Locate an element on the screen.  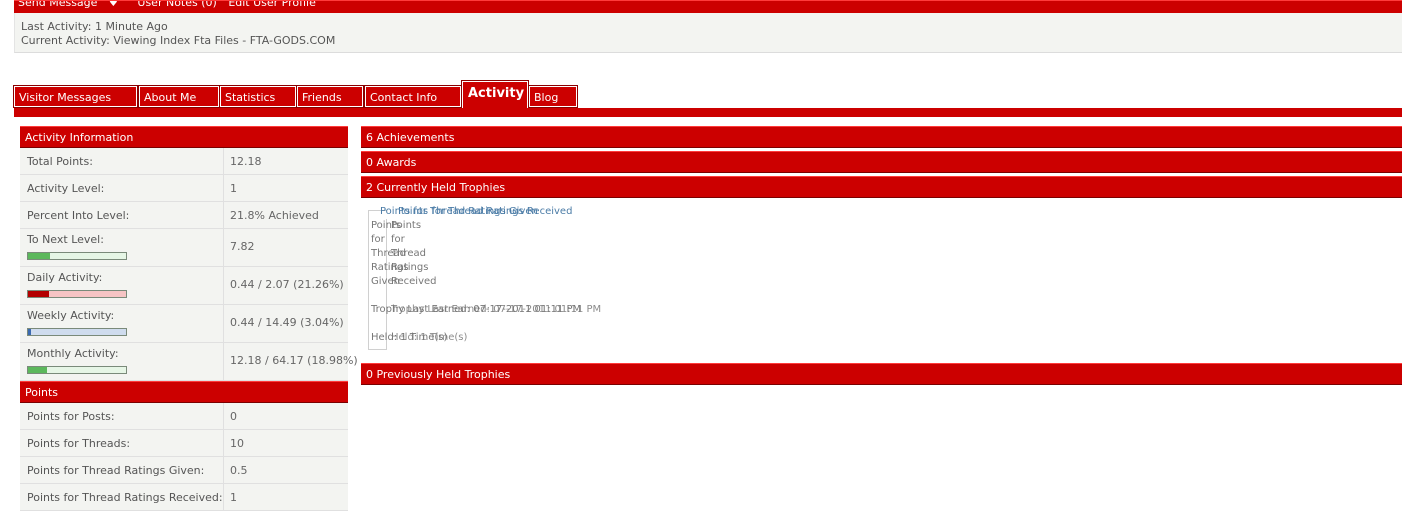
tab-underline is located at coordinates (708, 112).